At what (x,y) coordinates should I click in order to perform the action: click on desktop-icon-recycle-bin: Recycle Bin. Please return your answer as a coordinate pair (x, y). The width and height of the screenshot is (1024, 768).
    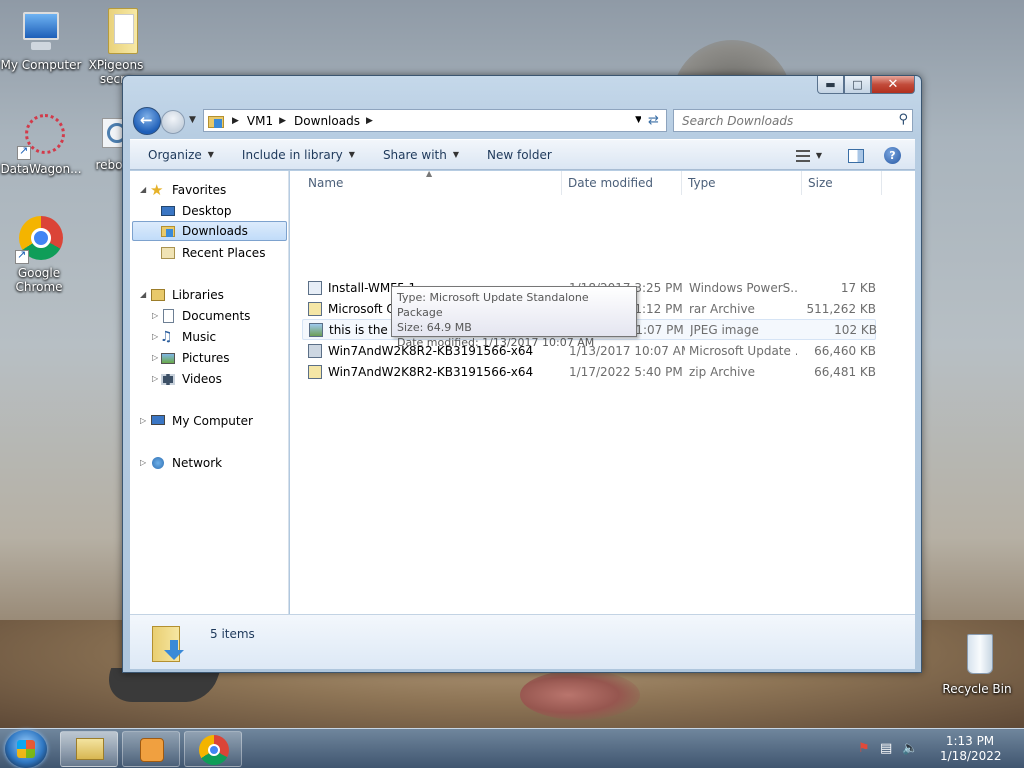
    Looking at the image, I should click on (977, 664).